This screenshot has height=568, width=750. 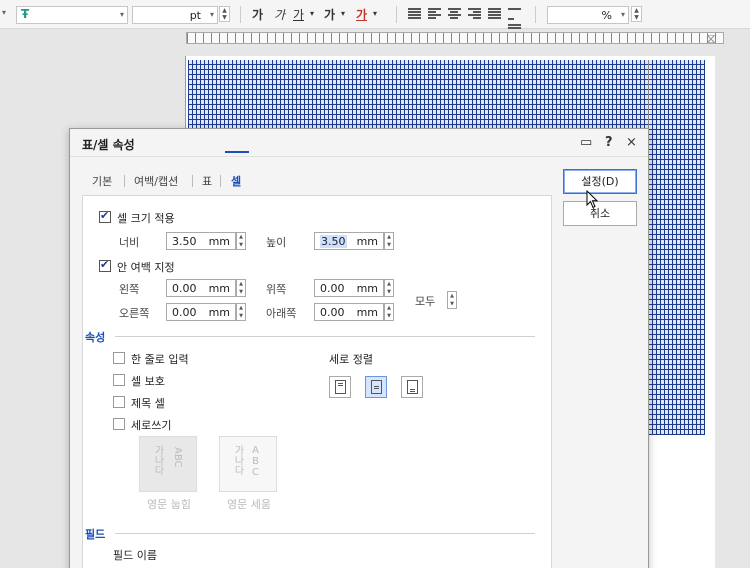 What do you see at coordinates (129, 242) in the screenshot?
I see `width-label: 너비` at bounding box center [129, 242].